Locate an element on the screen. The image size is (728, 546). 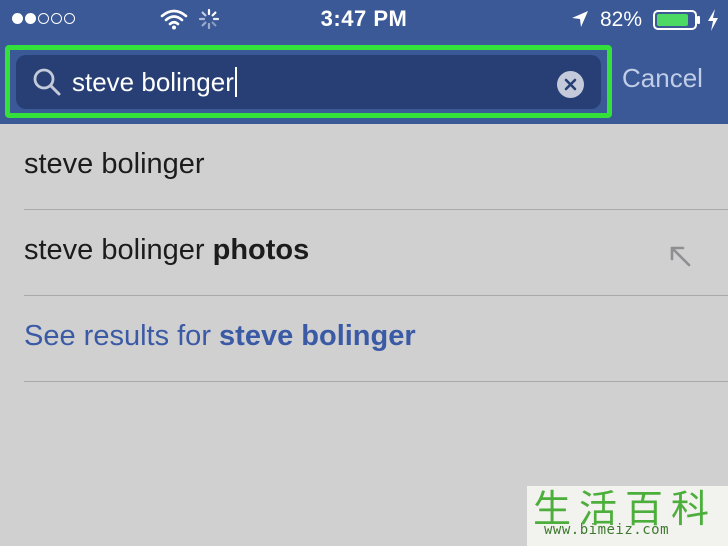
suggestion-item: steve bolinger photos is located at coordinates (166, 250).